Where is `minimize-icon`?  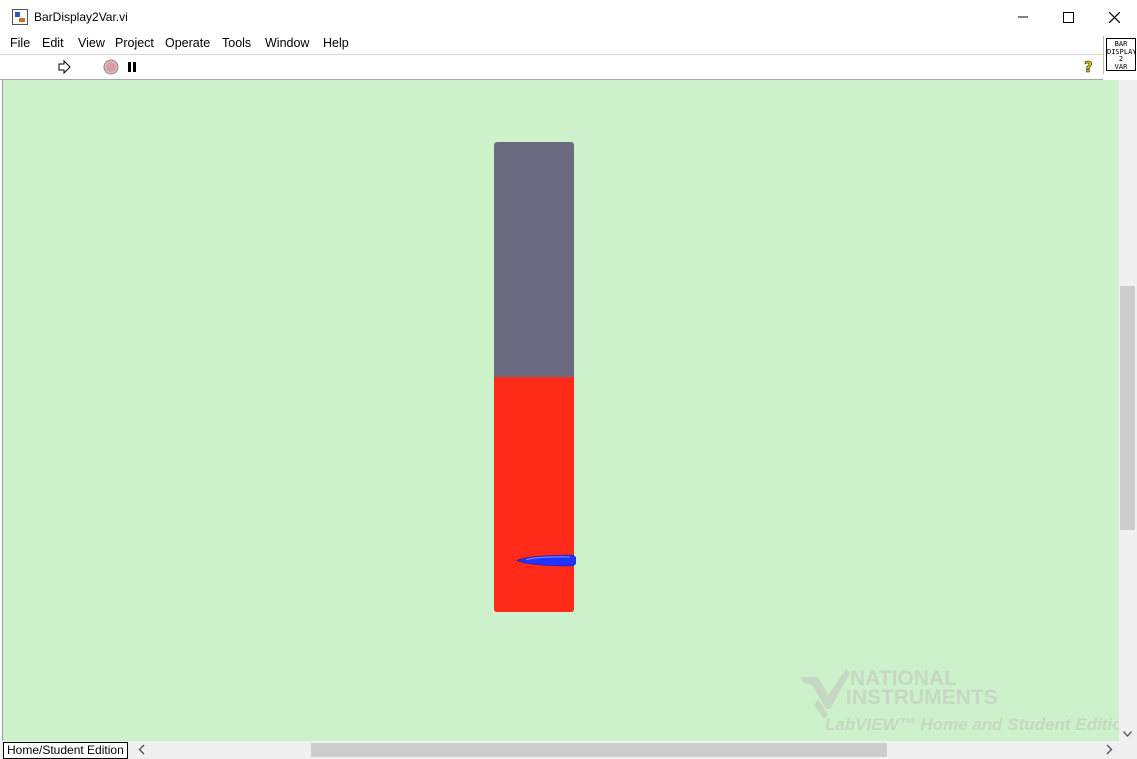 minimize-icon is located at coordinates (1023, 17).